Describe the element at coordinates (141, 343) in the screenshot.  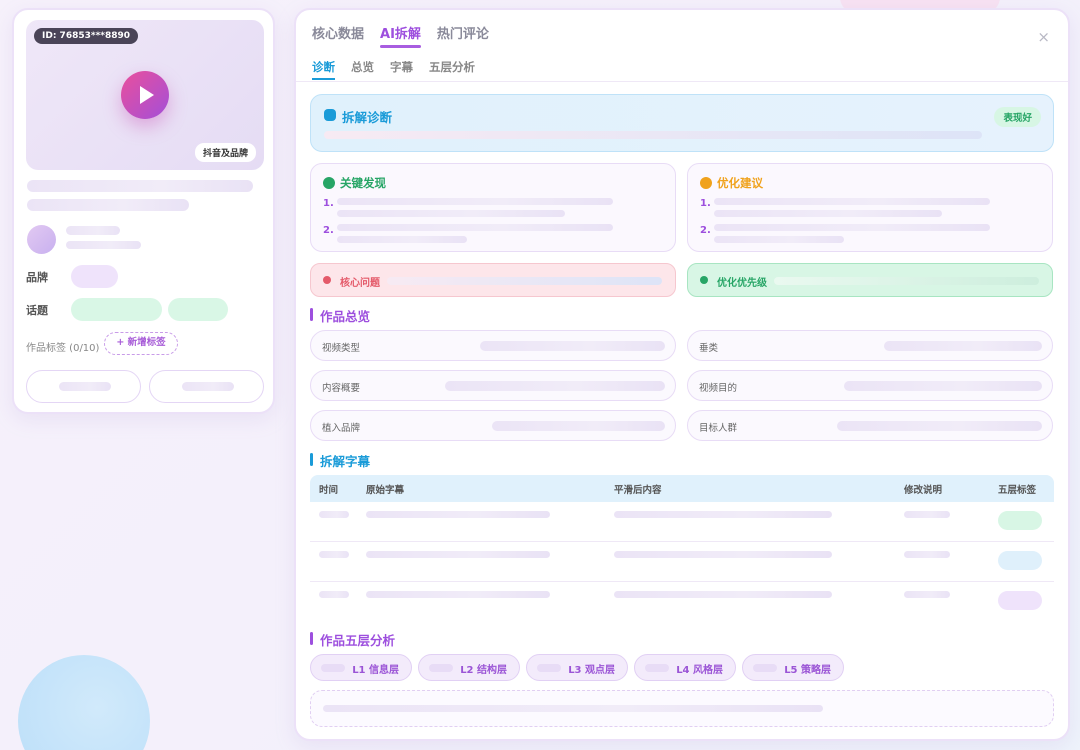
I see `add-tag-button: + 新增标签` at that location.